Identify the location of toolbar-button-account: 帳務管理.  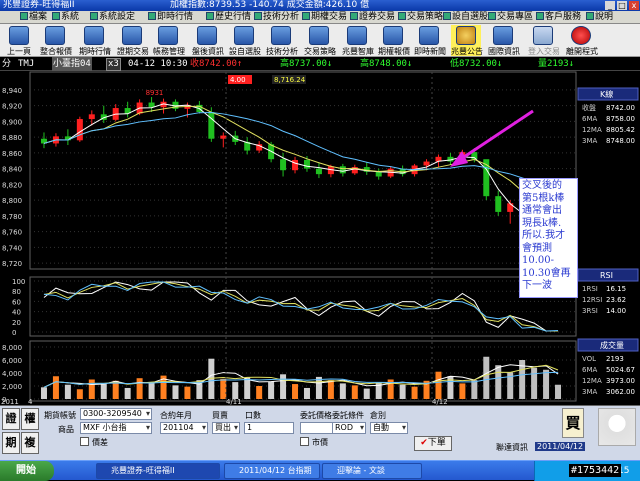
(169, 40).